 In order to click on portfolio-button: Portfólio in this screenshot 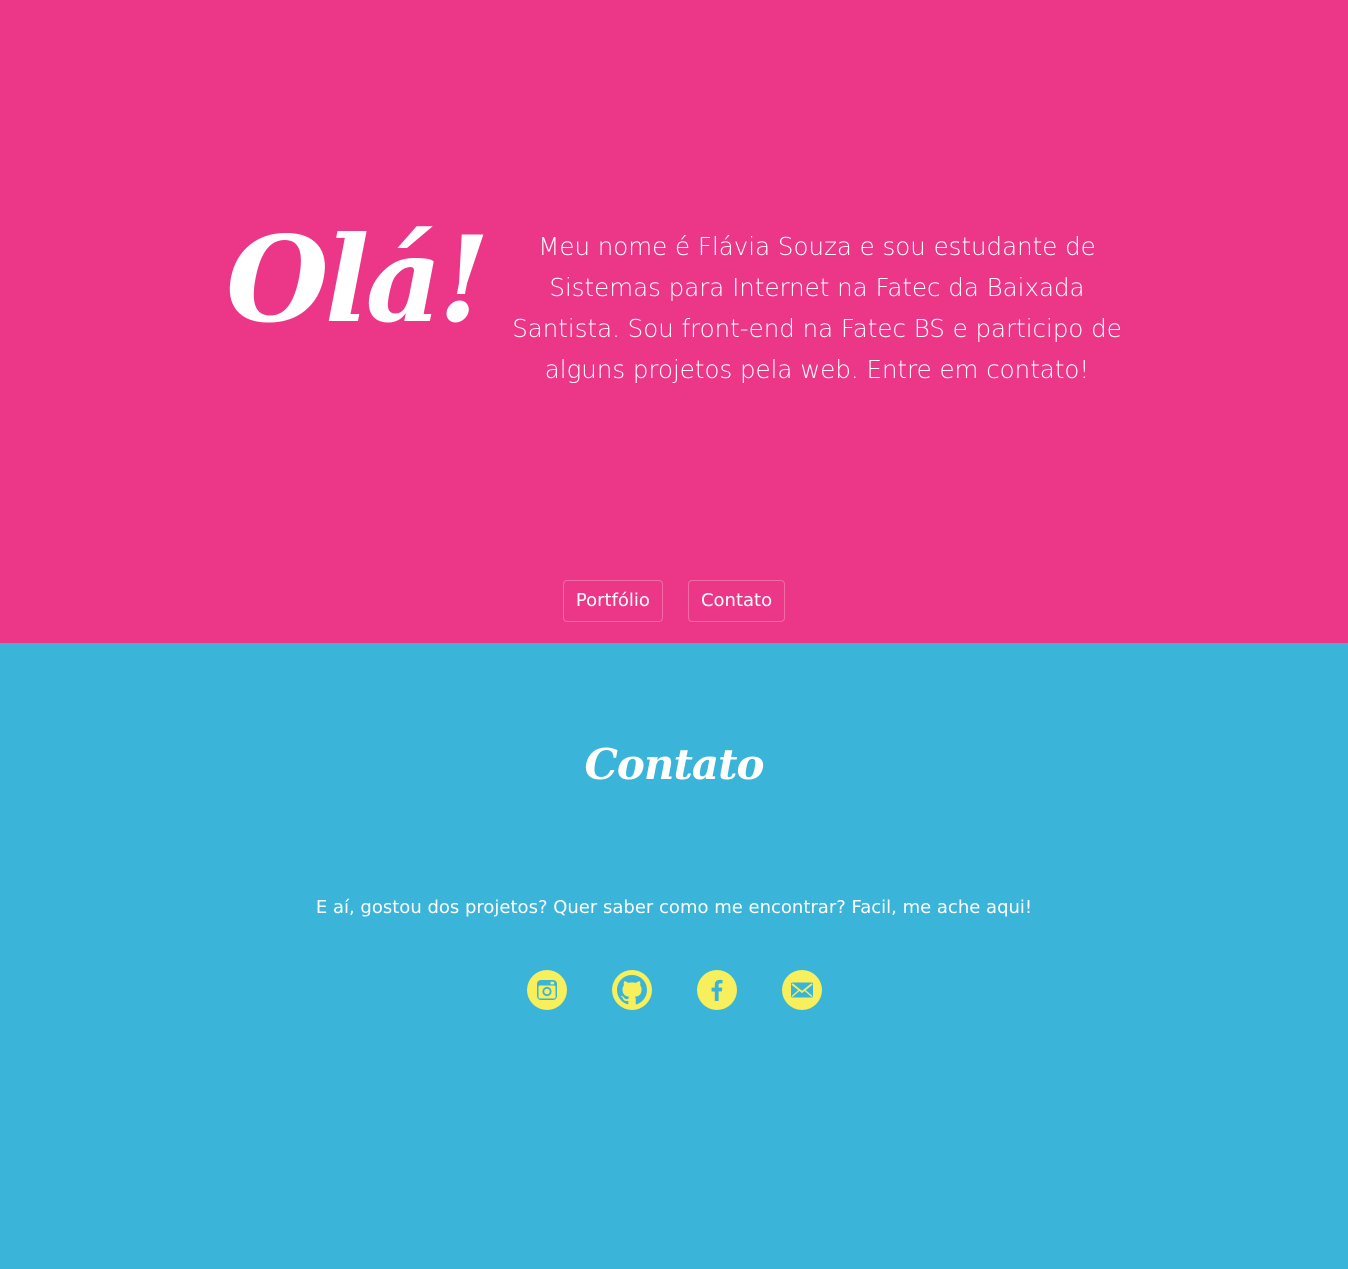, I will do `click(612, 601)`.